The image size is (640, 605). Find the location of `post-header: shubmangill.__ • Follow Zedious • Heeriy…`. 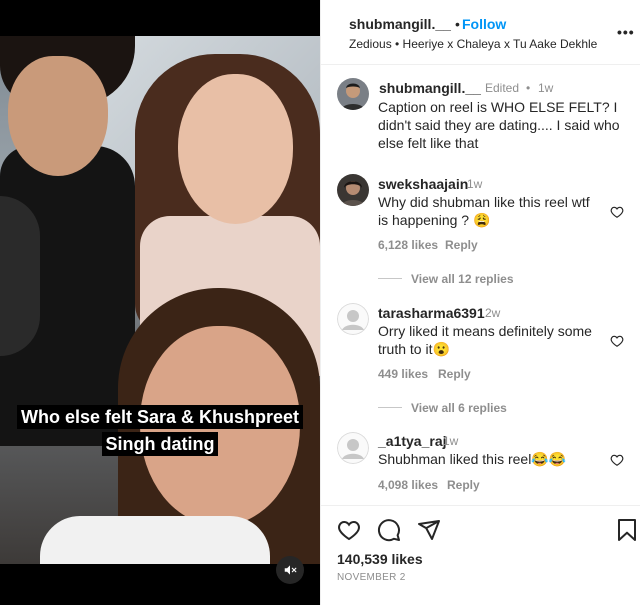

post-header: shubmangill.__ • Follow Zedious • Heeriy… is located at coordinates (480, 32).